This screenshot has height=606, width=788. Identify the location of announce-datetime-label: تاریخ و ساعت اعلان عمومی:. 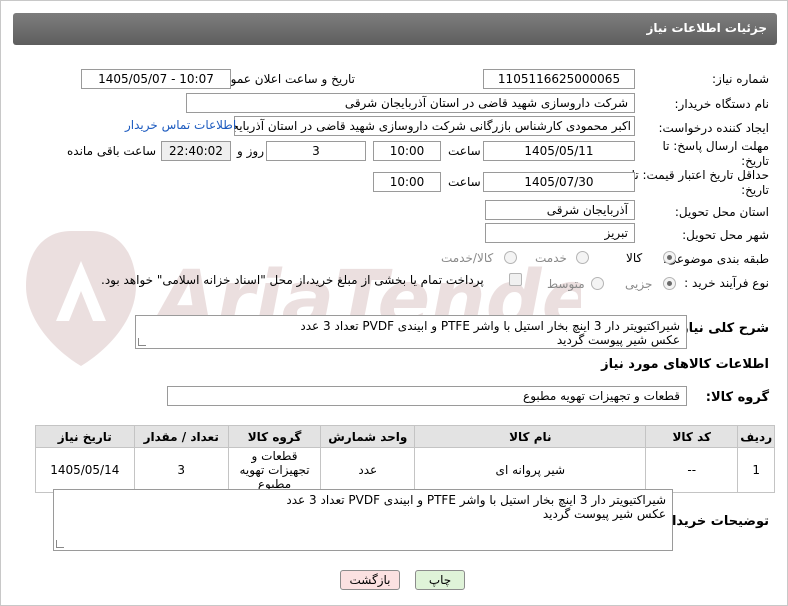
(282, 79).